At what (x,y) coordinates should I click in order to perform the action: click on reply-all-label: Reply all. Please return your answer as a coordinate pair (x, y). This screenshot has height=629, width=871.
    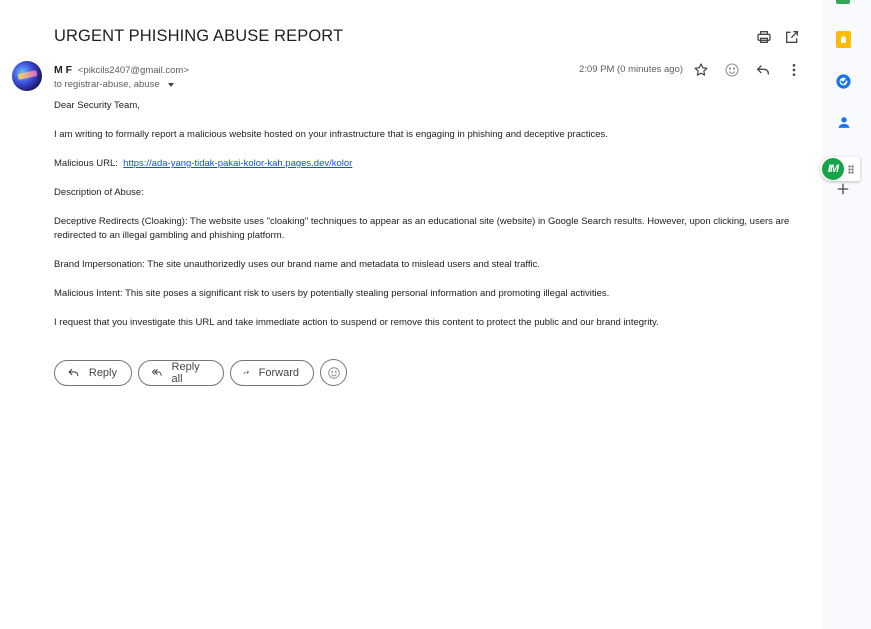
    Looking at the image, I should click on (185, 372).